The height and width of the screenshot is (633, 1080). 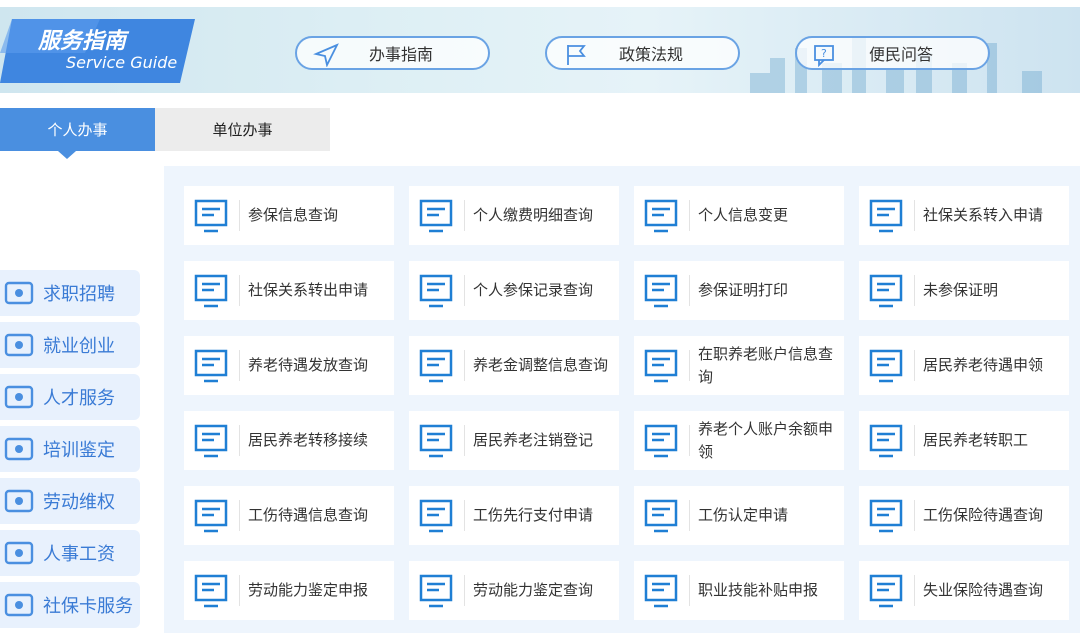 What do you see at coordinates (964, 215) in the screenshot?
I see `service-card: 社保关系转入申请` at bounding box center [964, 215].